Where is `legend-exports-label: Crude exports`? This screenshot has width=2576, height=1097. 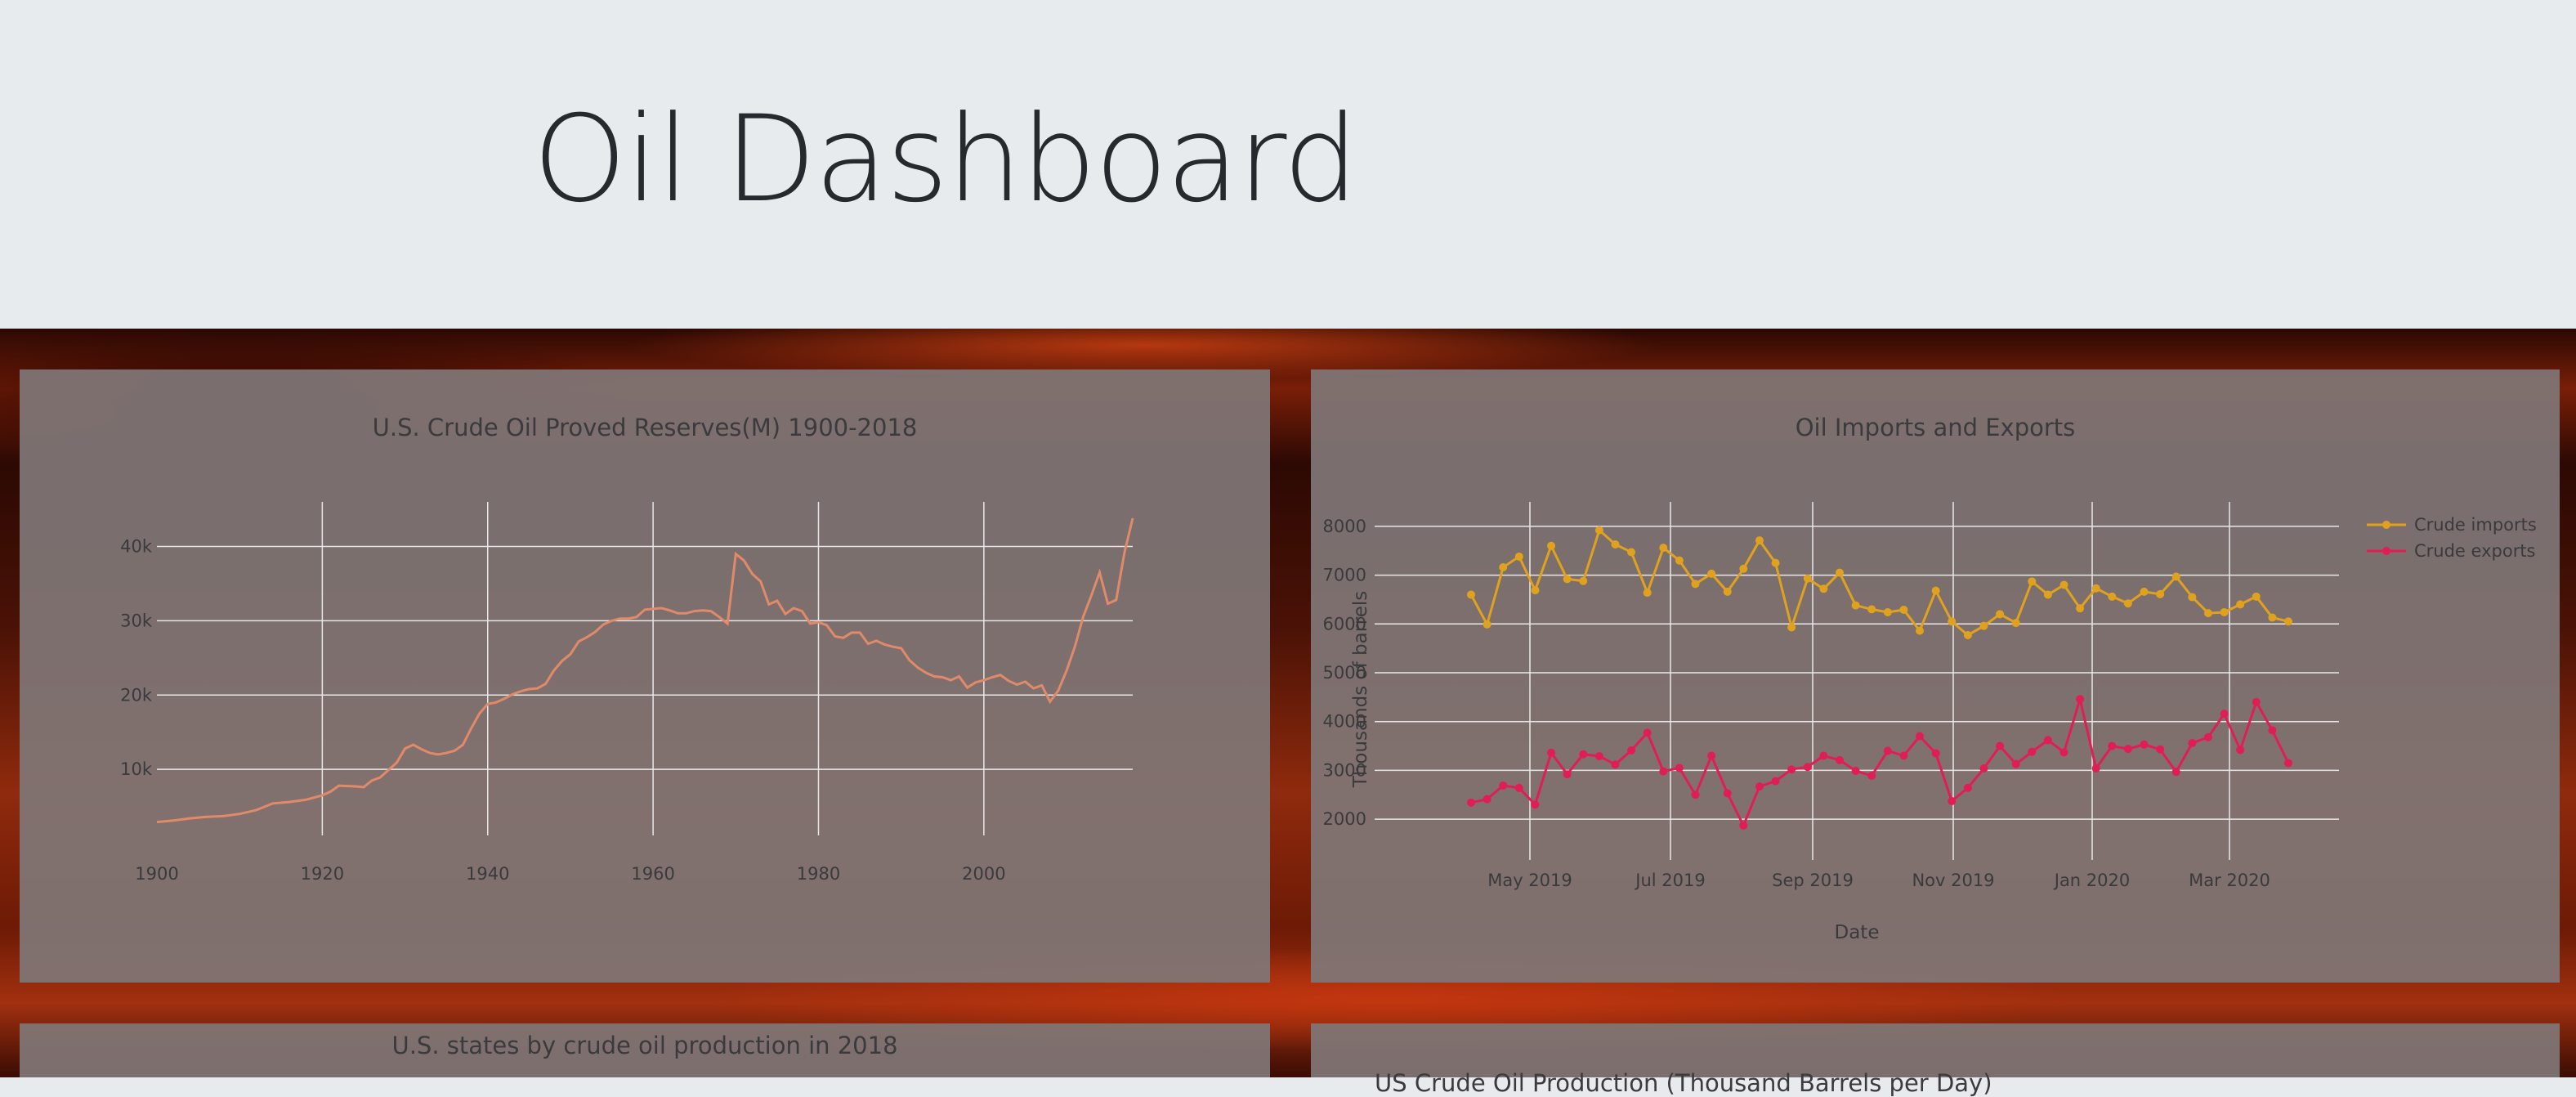 legend-exports-label: Crude exports is located at coordinates (2475, 551).